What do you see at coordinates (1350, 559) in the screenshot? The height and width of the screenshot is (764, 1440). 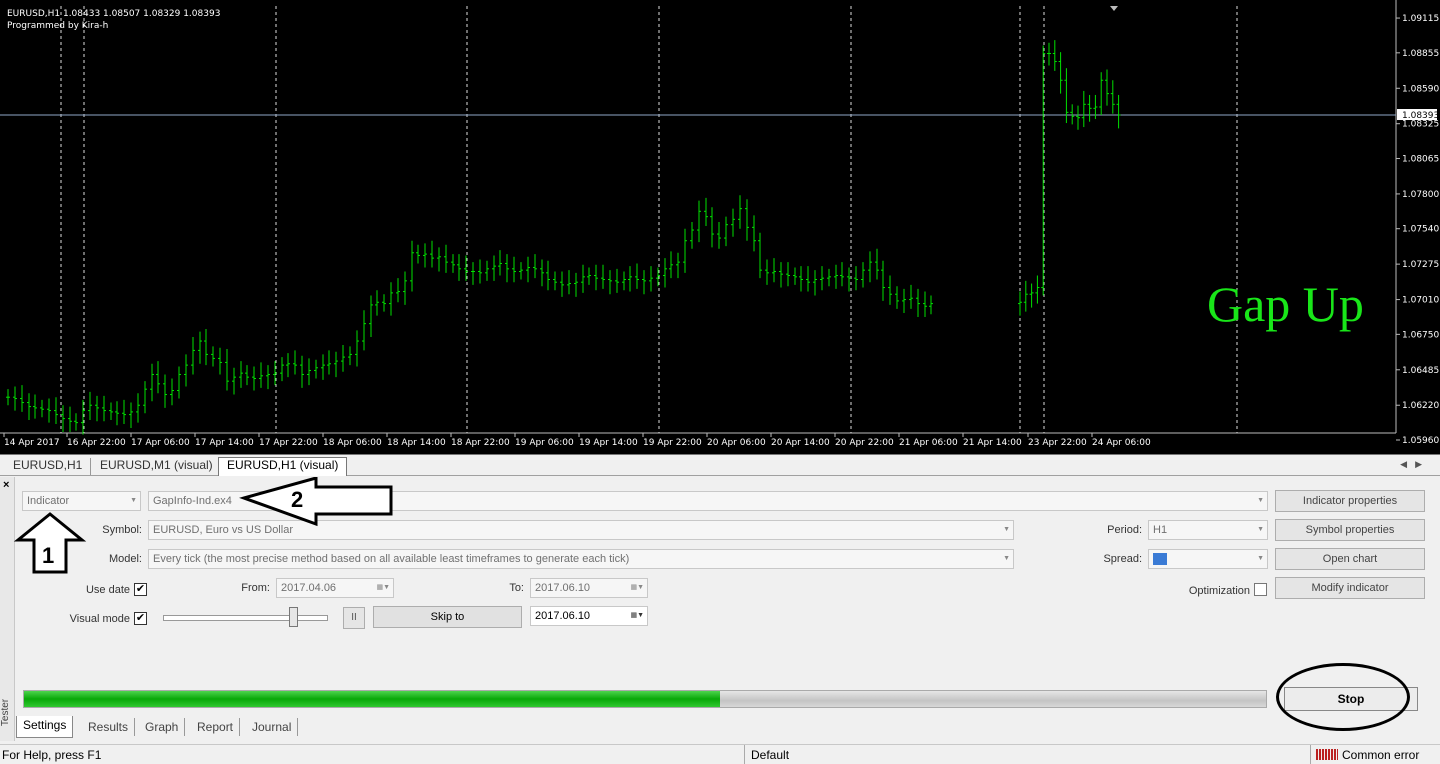 I see `open-chart-button: Open chart` at bounding box center [1350, 559].